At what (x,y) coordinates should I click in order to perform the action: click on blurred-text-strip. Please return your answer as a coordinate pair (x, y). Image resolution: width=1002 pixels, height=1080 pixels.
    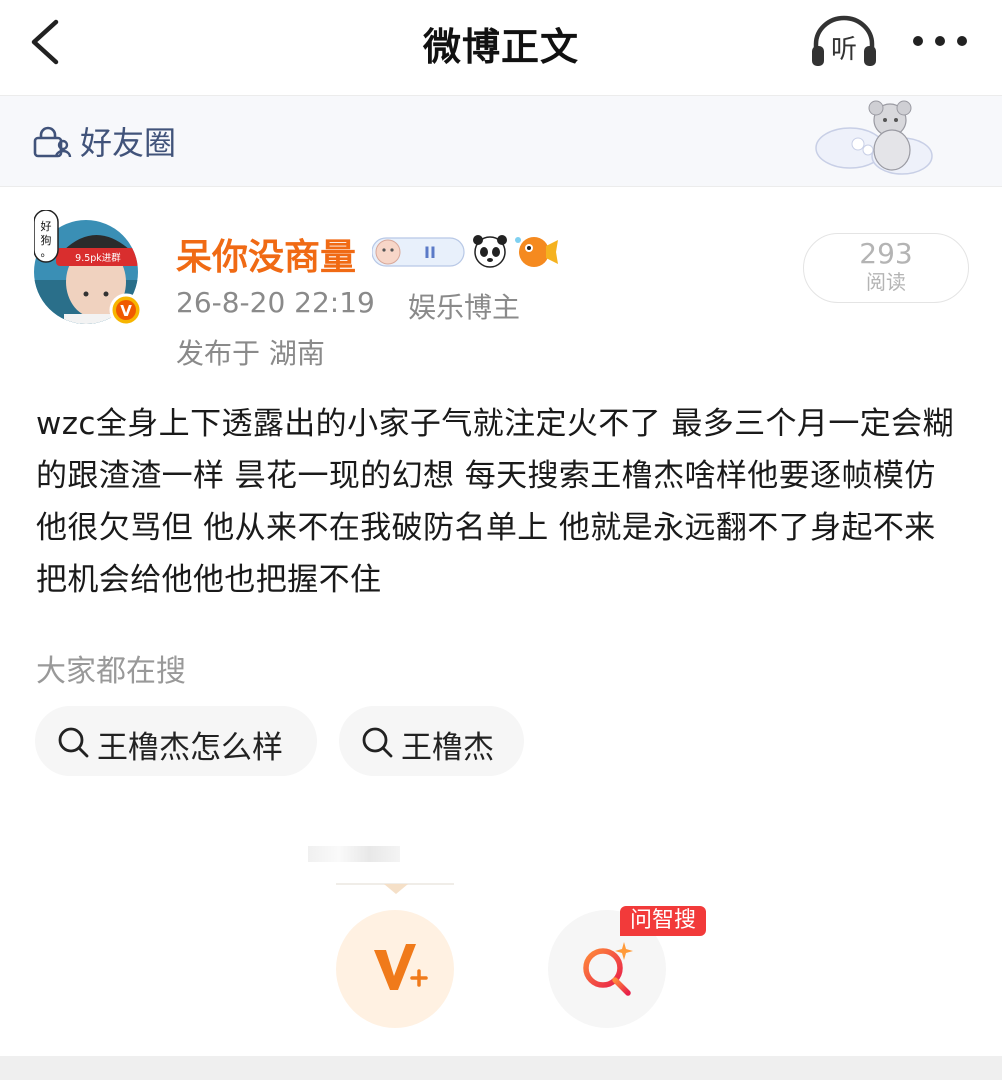
    Looking at the image, I should click on (354, 854).